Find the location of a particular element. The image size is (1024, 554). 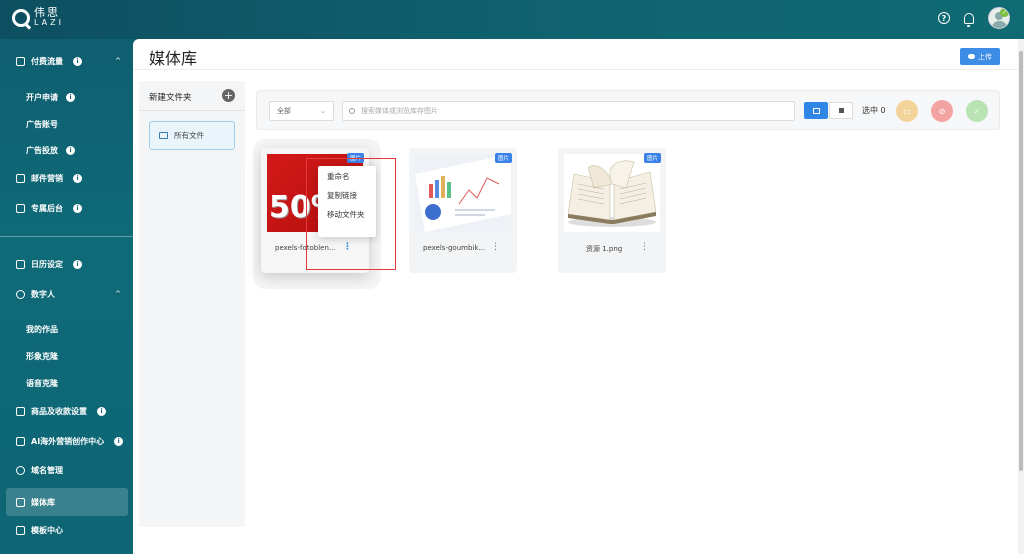

brand-name-cn: 伟思 is located at coordinates (47, 12).